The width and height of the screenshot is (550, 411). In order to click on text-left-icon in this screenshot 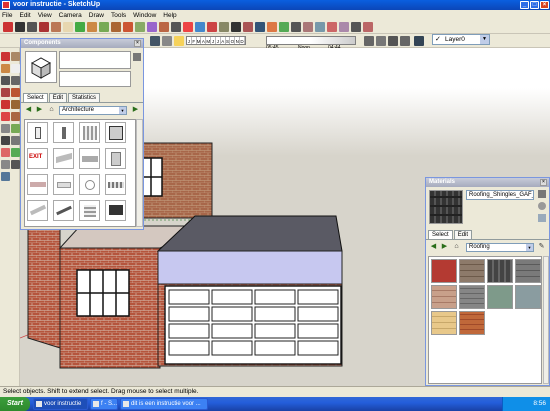, I will do `click(15, 152)`.